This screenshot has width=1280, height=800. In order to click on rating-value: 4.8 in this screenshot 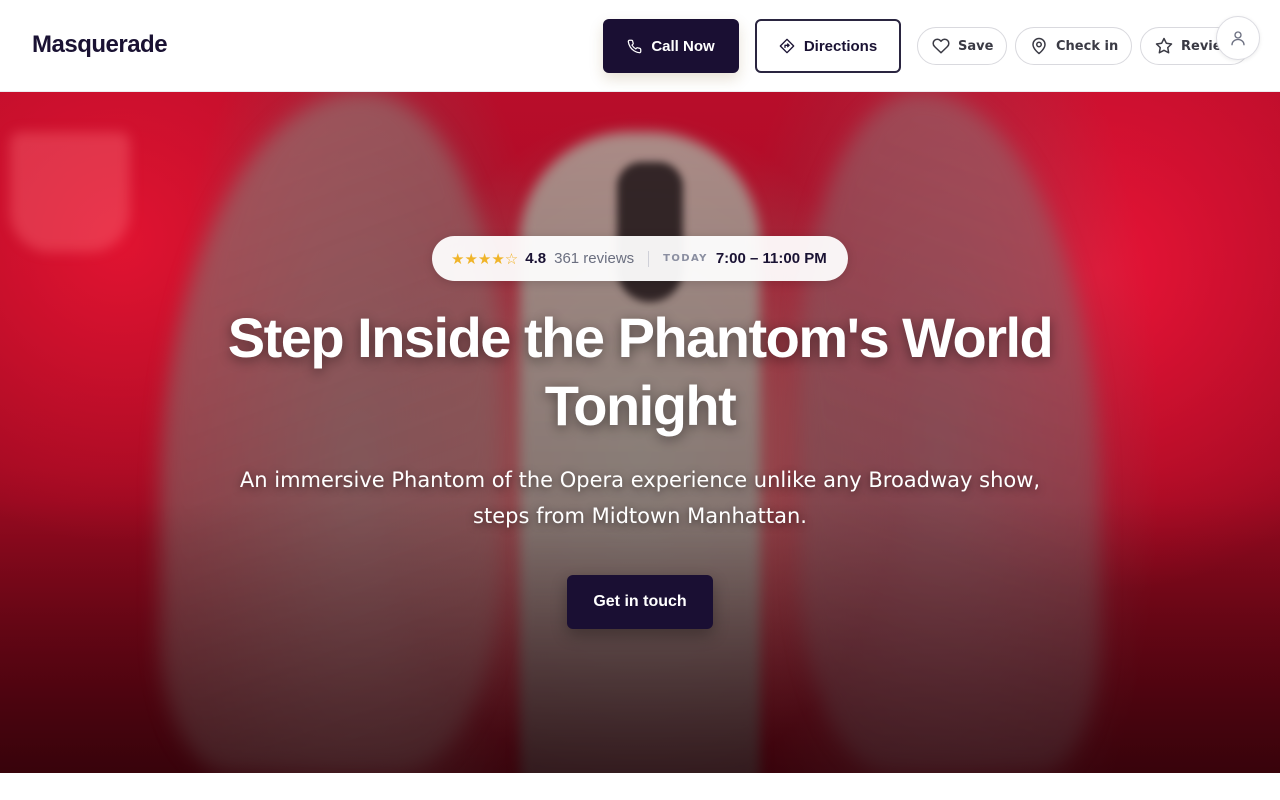, I will do `click(536, 258)`.